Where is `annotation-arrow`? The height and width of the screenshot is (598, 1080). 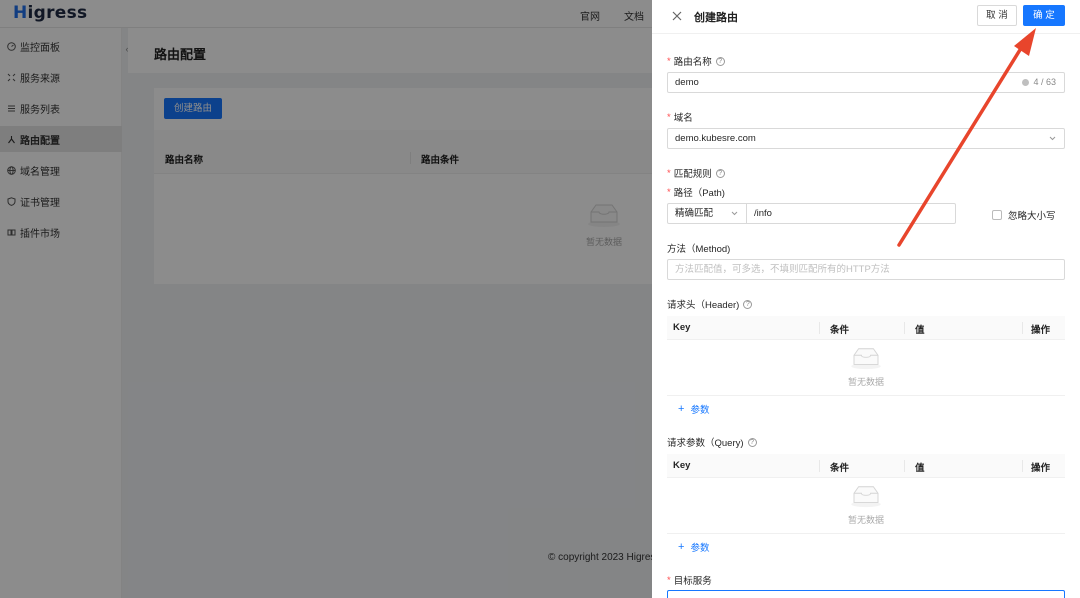
annotation-arrow is located at coordinates (966, 137).